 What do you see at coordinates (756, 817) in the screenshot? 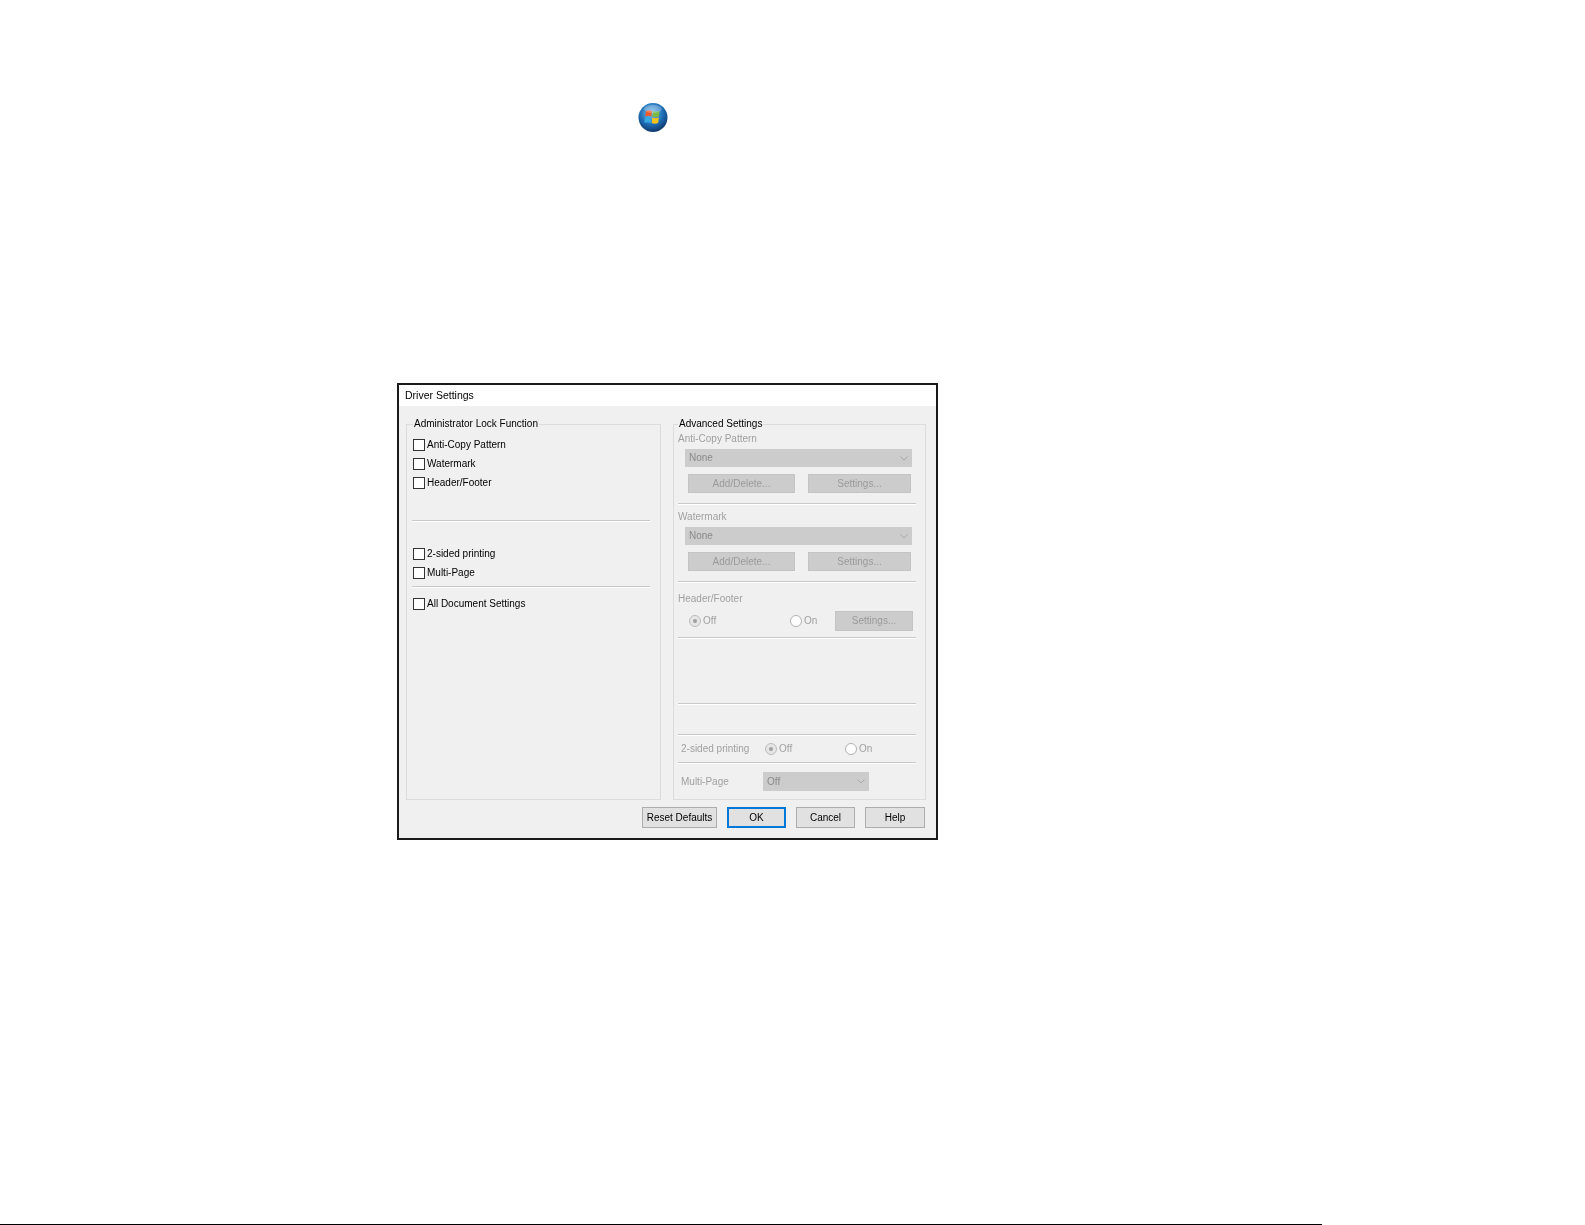
I see `ok-button: OK` at bounding box center [756, 817].